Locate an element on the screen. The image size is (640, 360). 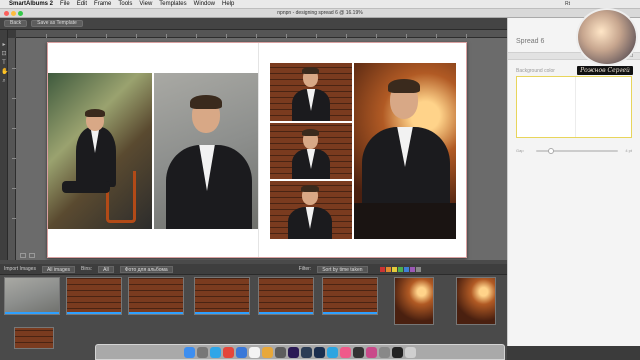
finder-icon is located at coordinates (189, 352).